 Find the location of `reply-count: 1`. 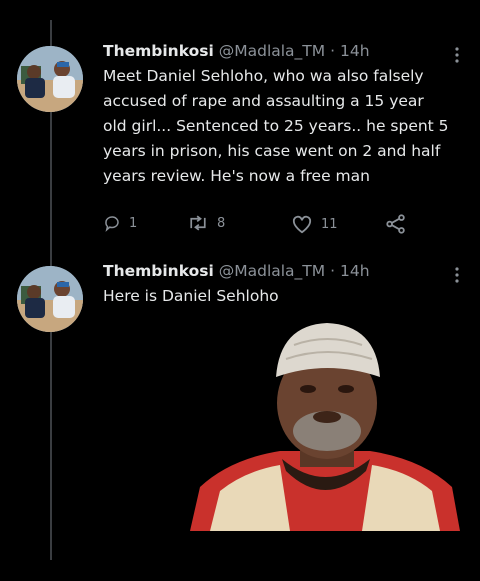

reply-count: 1 is located at coordinates (133, 223).